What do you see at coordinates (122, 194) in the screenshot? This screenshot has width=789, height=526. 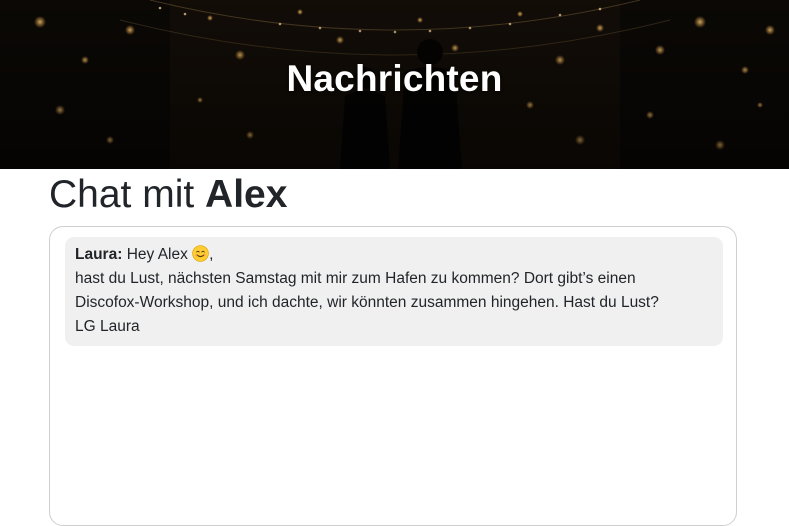 I see `chat-heading-prefix: Chat mit` at bounding box center [122, 194].